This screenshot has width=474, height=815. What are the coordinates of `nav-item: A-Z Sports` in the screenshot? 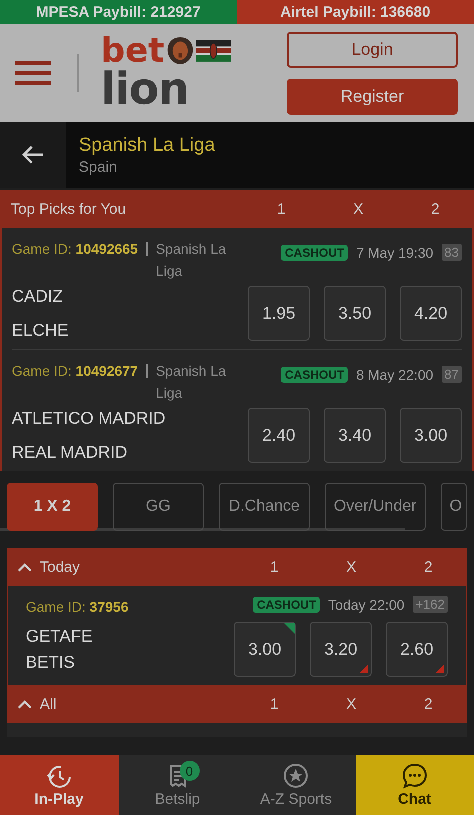 It's located at (296, 785).